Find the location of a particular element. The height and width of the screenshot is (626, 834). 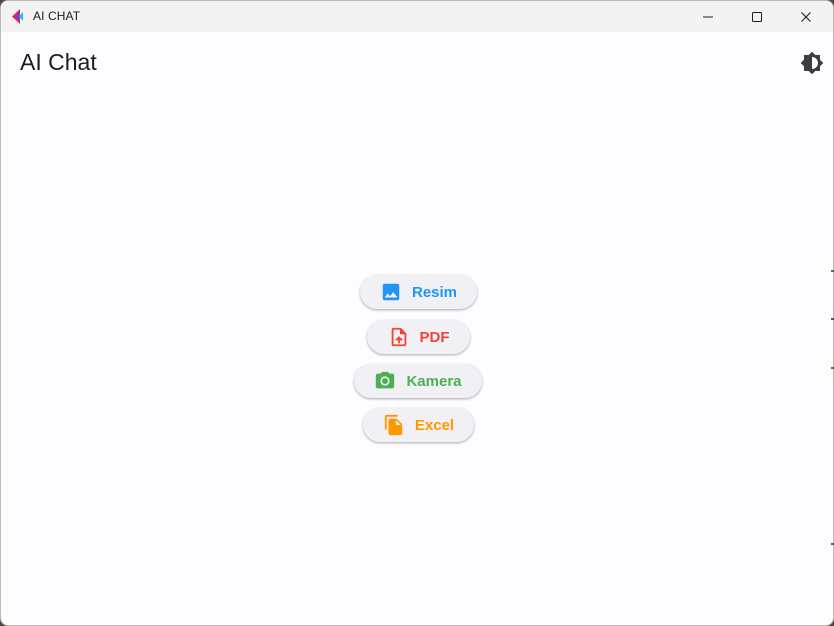

image-icon is located at coordinates (391, 292).